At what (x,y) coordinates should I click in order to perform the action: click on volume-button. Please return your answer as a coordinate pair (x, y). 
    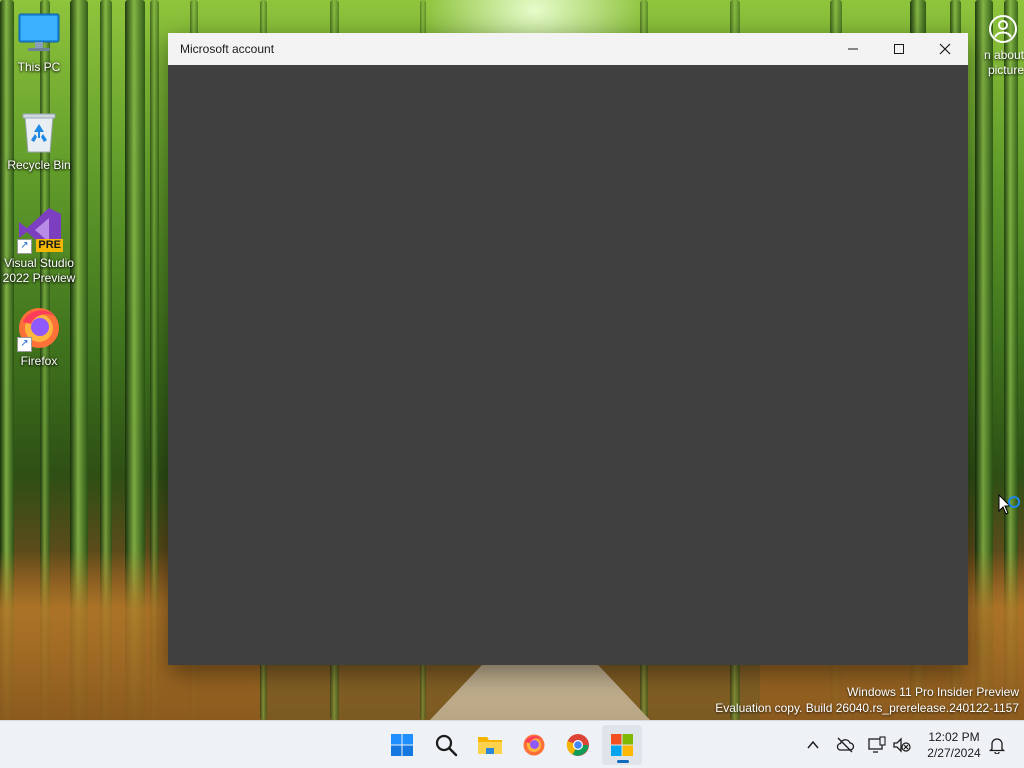
    Looking at the image, I should click on (902, 745).